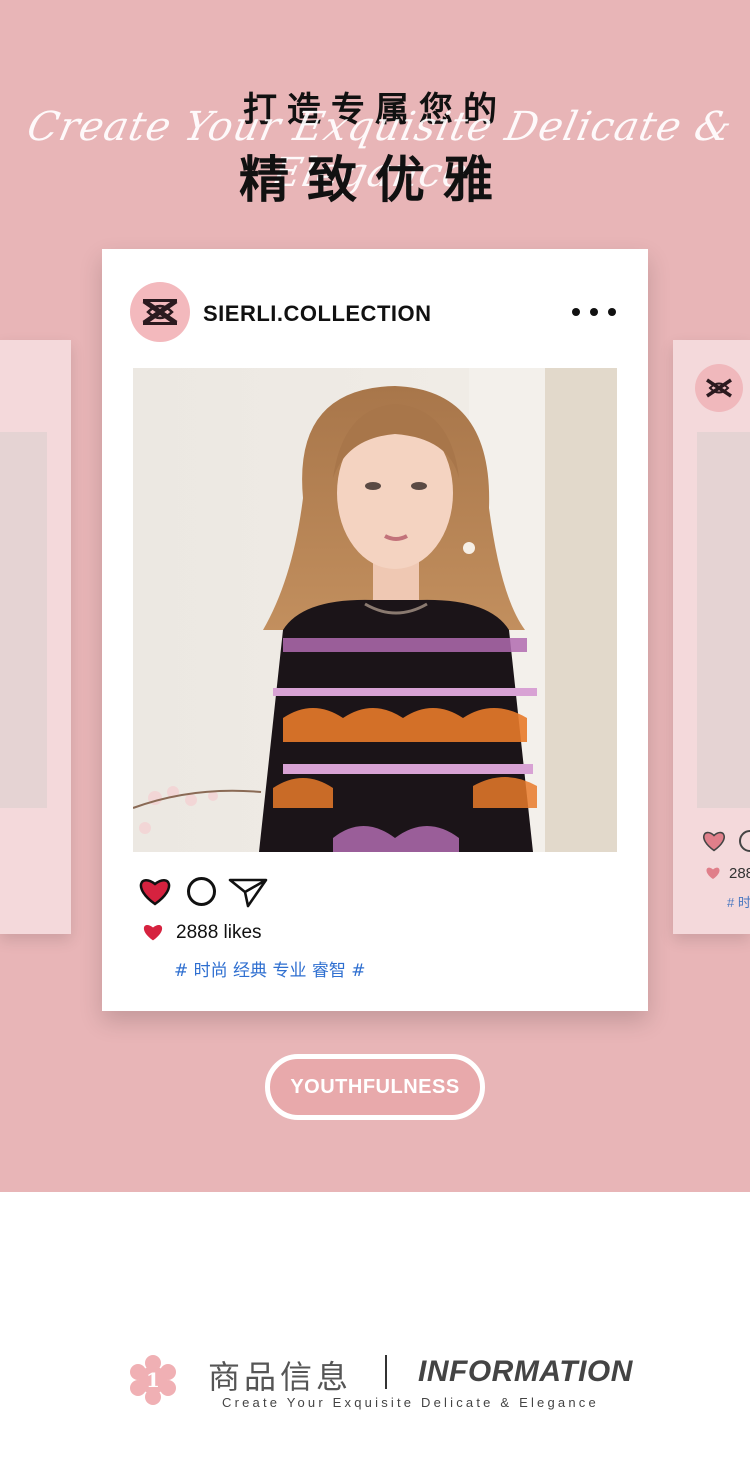 The height and width of the screenshot is (1461, 750). What do you see at coordinates (317, 314) in the screenshot?
I see `account-name: SIERLI.COLLECTION` at bounding box center [317, 314].